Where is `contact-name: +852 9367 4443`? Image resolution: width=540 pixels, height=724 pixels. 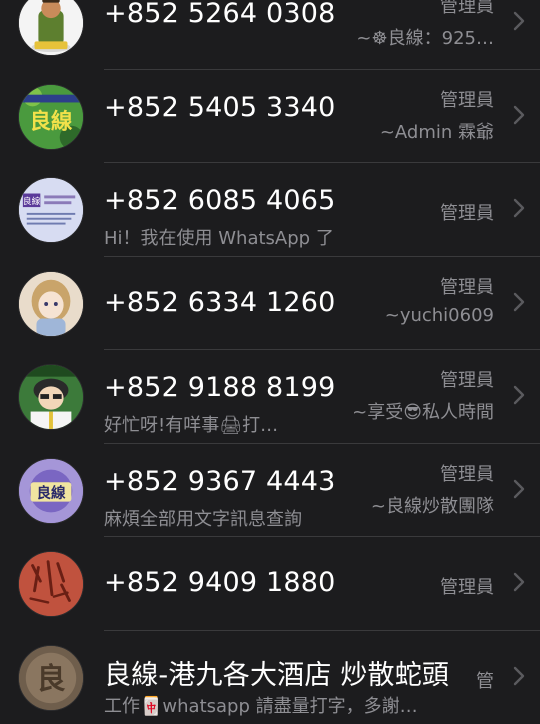 contact-name: +852 9367 4443 is located at coordinates (220, 481).